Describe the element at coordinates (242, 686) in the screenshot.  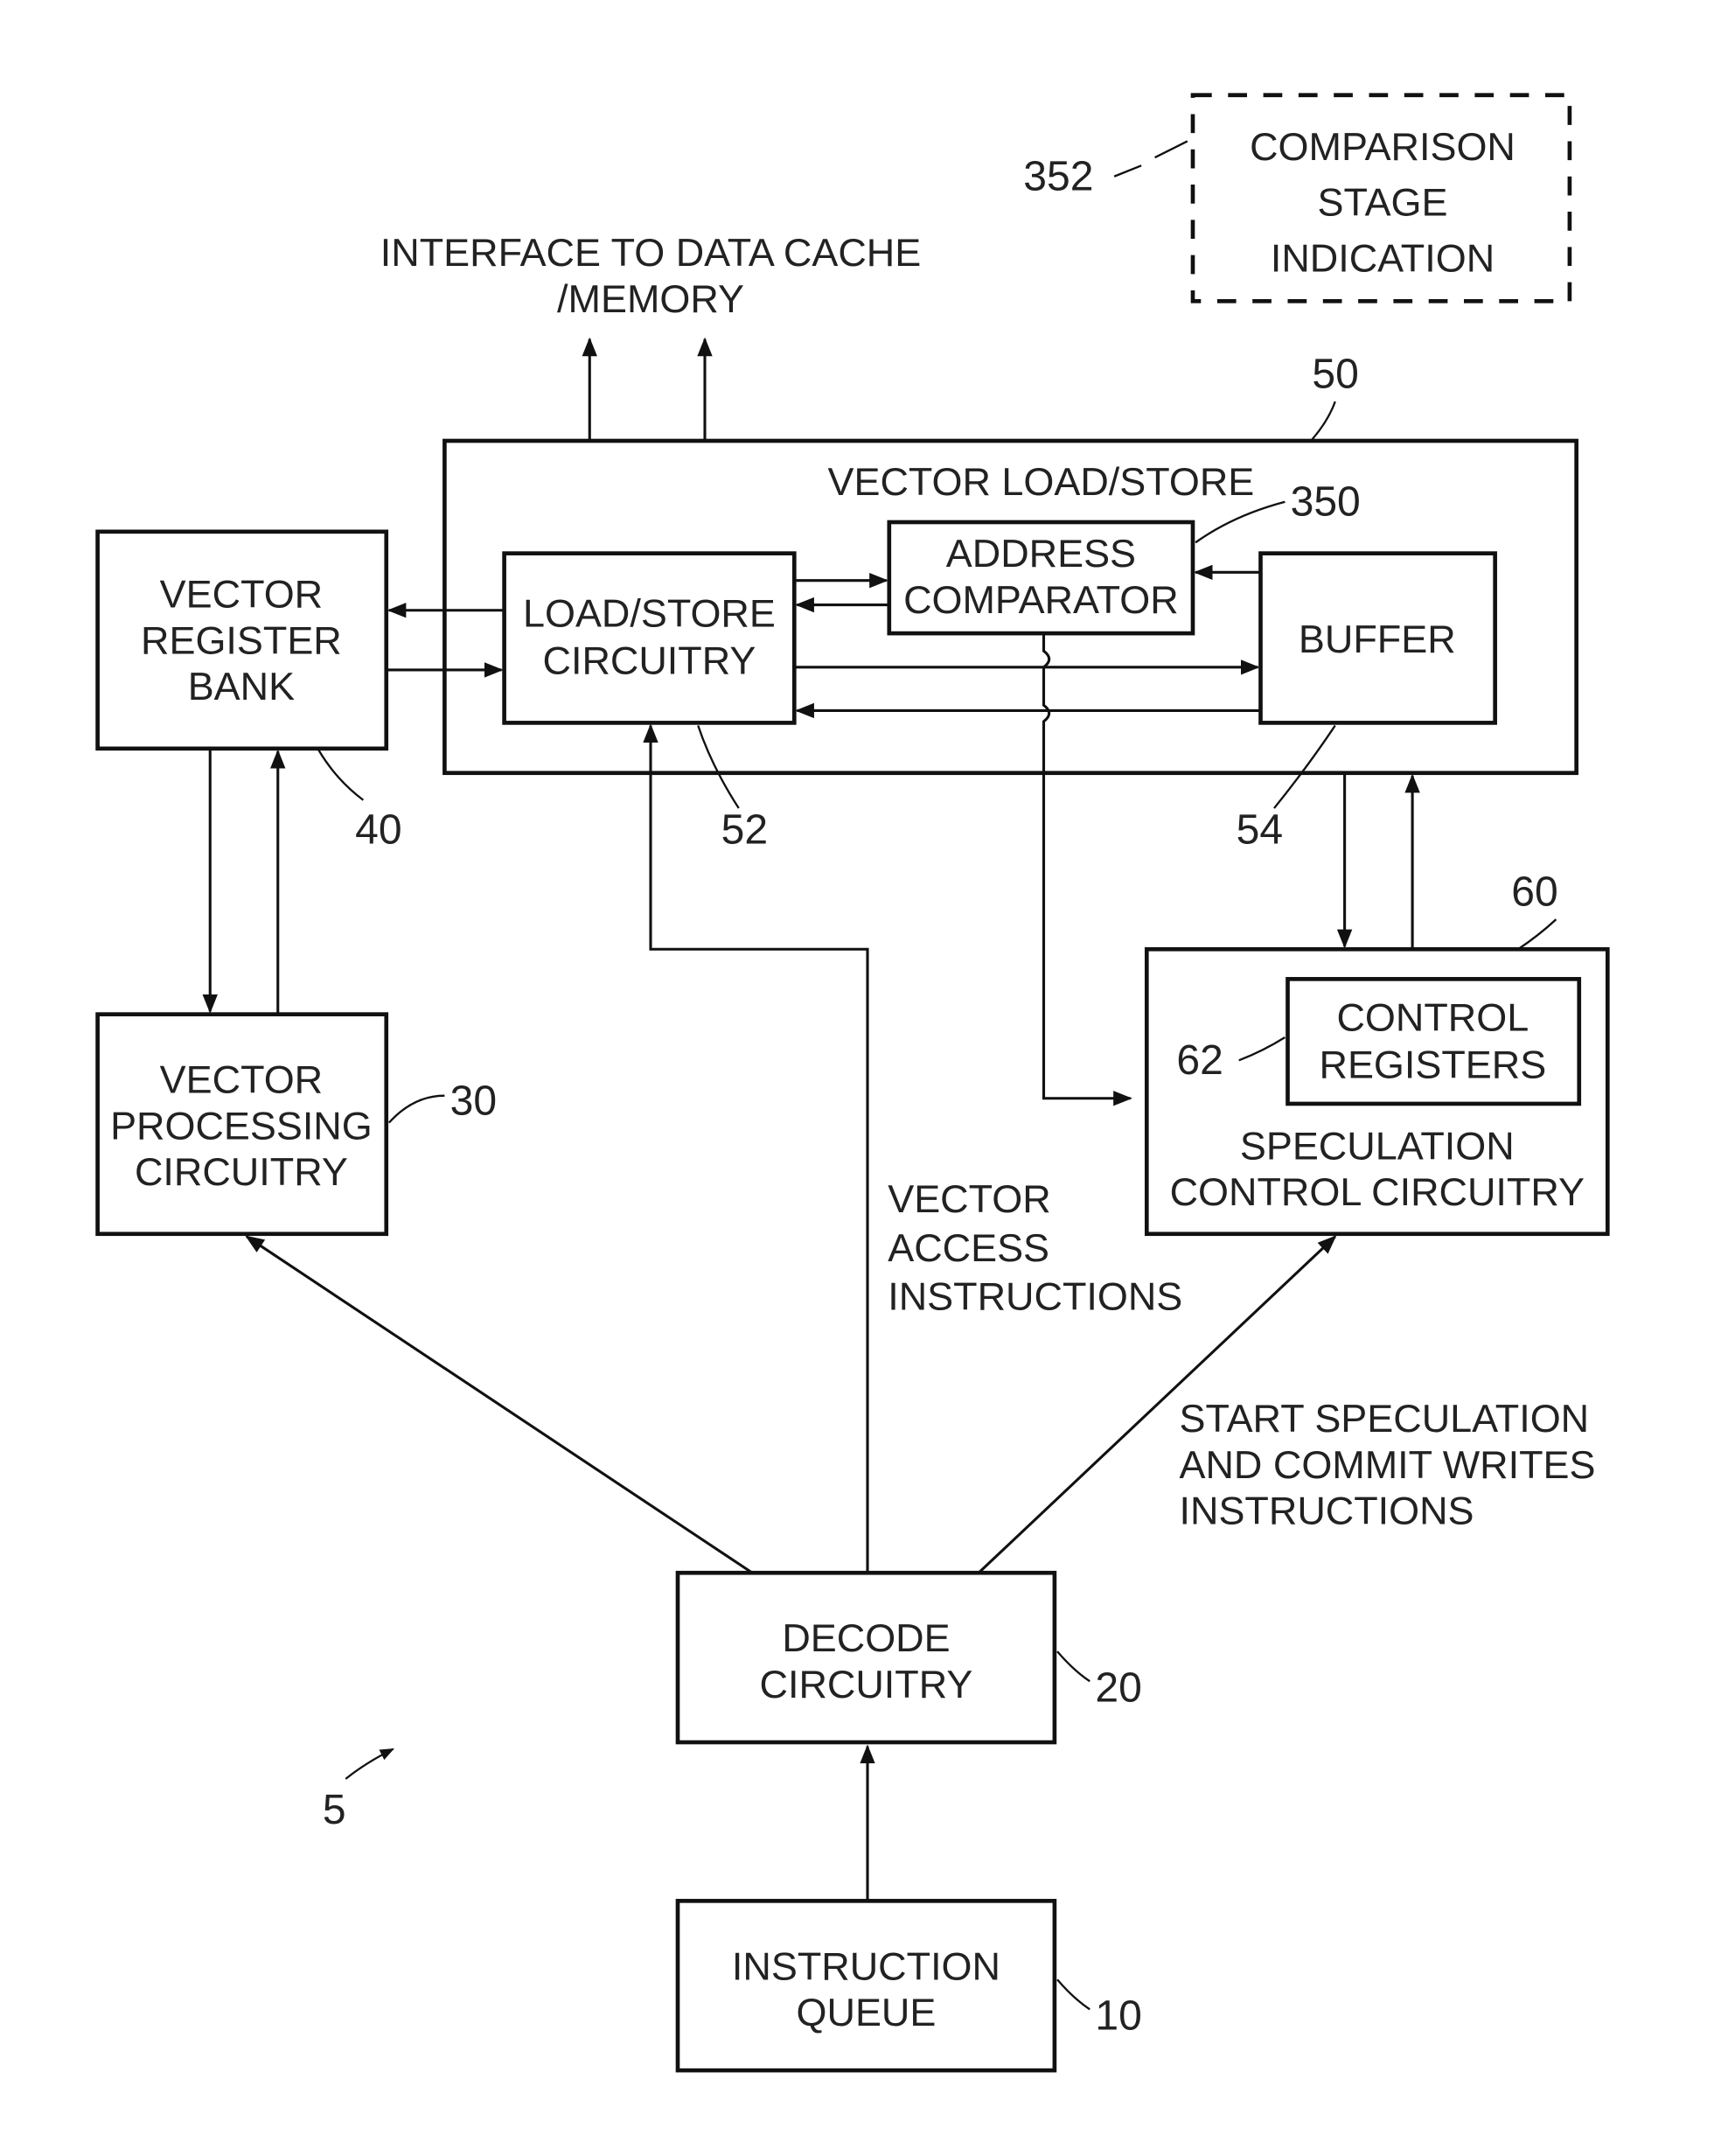
I see `vector-register-bank-line-3: BANK` at that location.